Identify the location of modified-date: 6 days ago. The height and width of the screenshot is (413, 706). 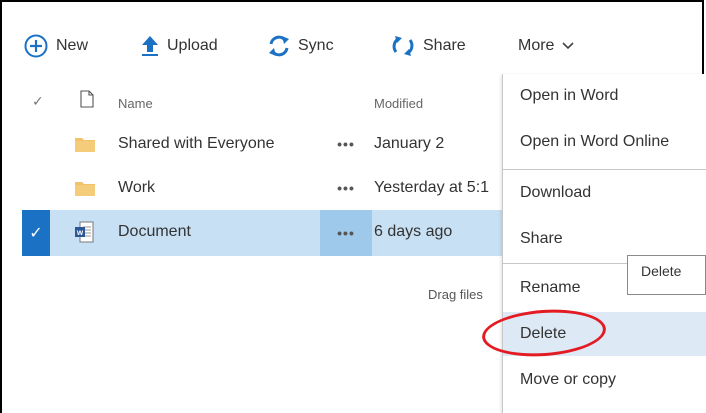
(413, 231).